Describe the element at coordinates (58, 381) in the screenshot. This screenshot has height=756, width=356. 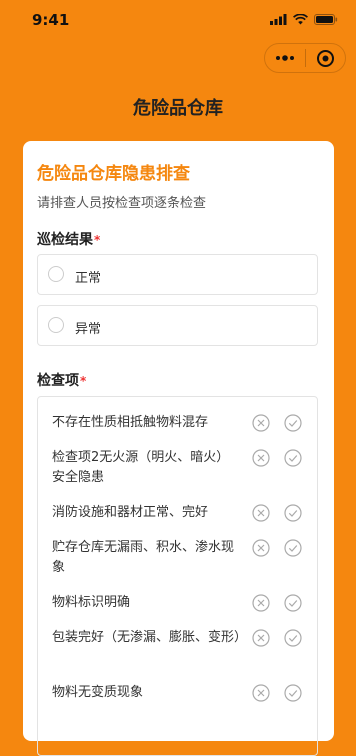
I see `items-label-text: 检查项` at that location.